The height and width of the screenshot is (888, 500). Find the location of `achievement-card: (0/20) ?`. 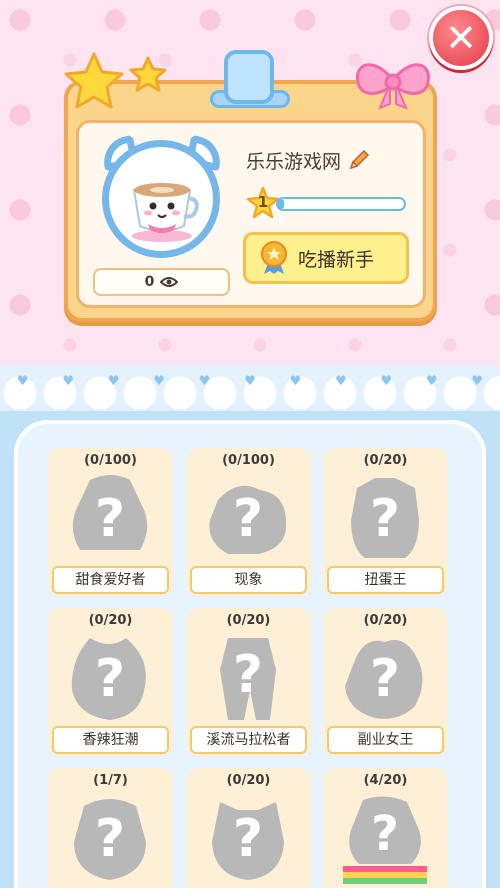

achievement-card: (0/20) ? is located at coordinates (248, 828).